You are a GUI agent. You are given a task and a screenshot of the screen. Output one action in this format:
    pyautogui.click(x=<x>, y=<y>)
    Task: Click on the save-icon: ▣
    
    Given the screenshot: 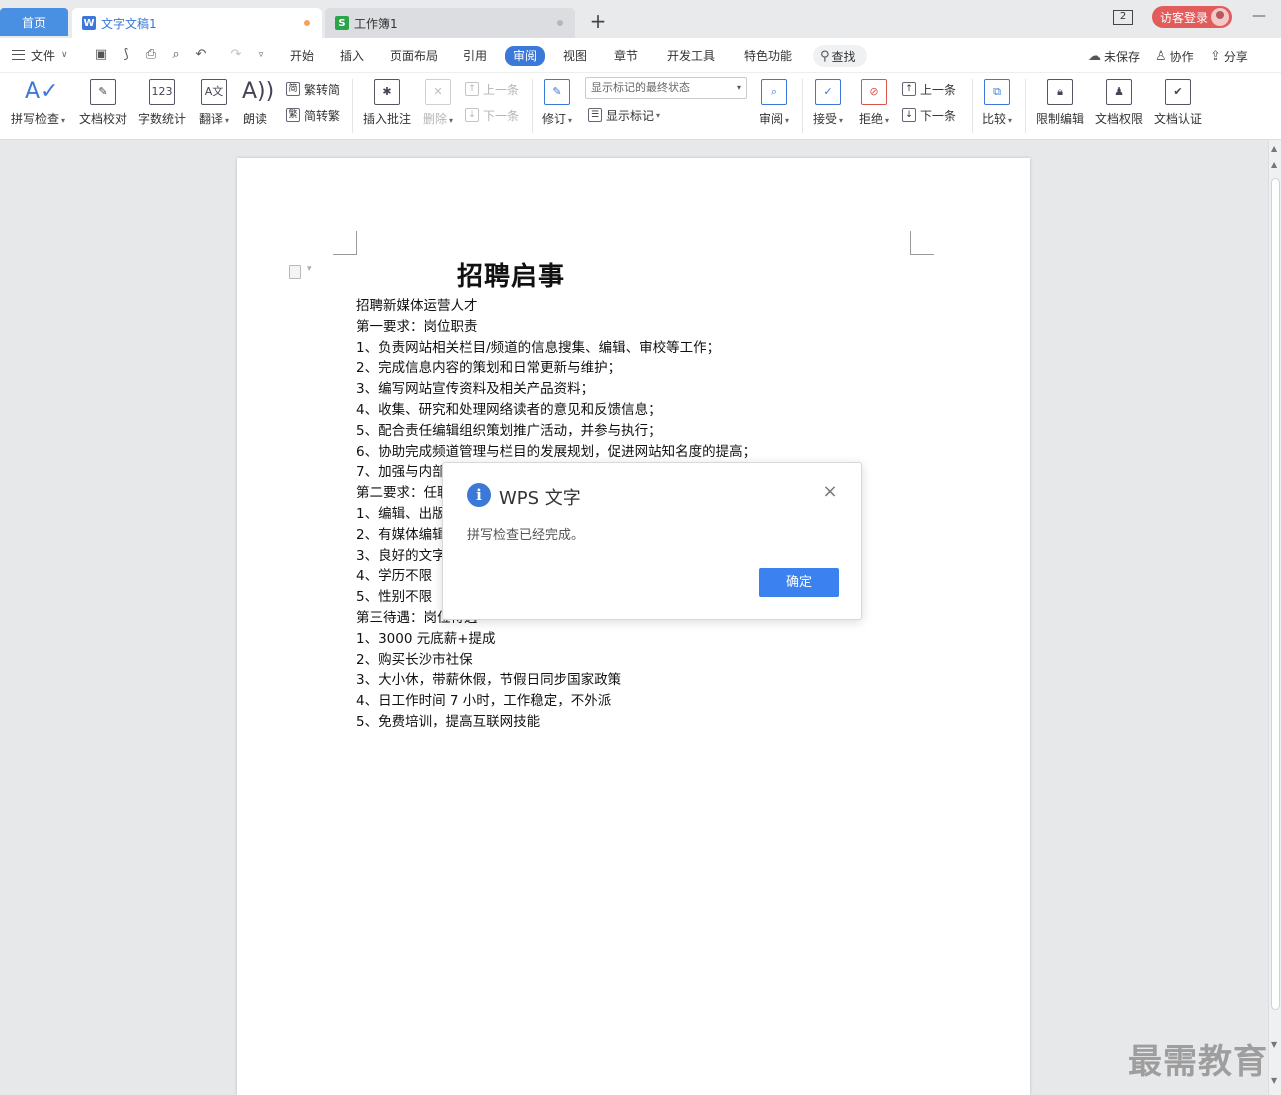 What is the action you would take?
    pyautogui.click(x=101, y=55)
    